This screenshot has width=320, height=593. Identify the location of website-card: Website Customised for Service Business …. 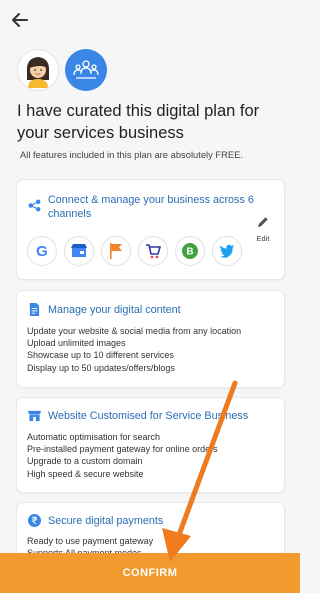
(150, 445).